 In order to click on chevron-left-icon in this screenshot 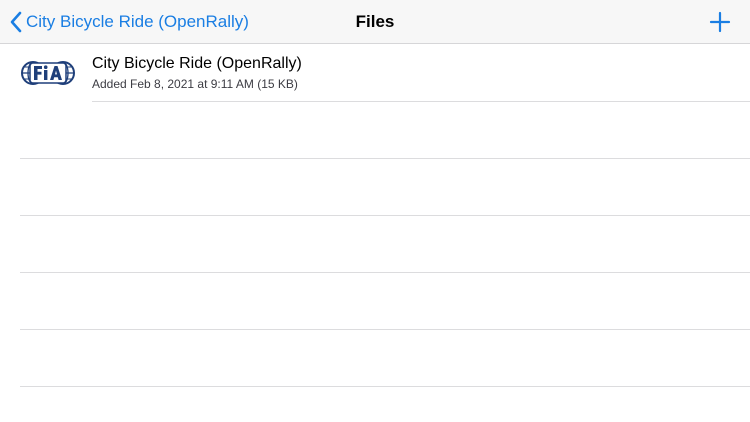, I will do `click(16, 22)`.